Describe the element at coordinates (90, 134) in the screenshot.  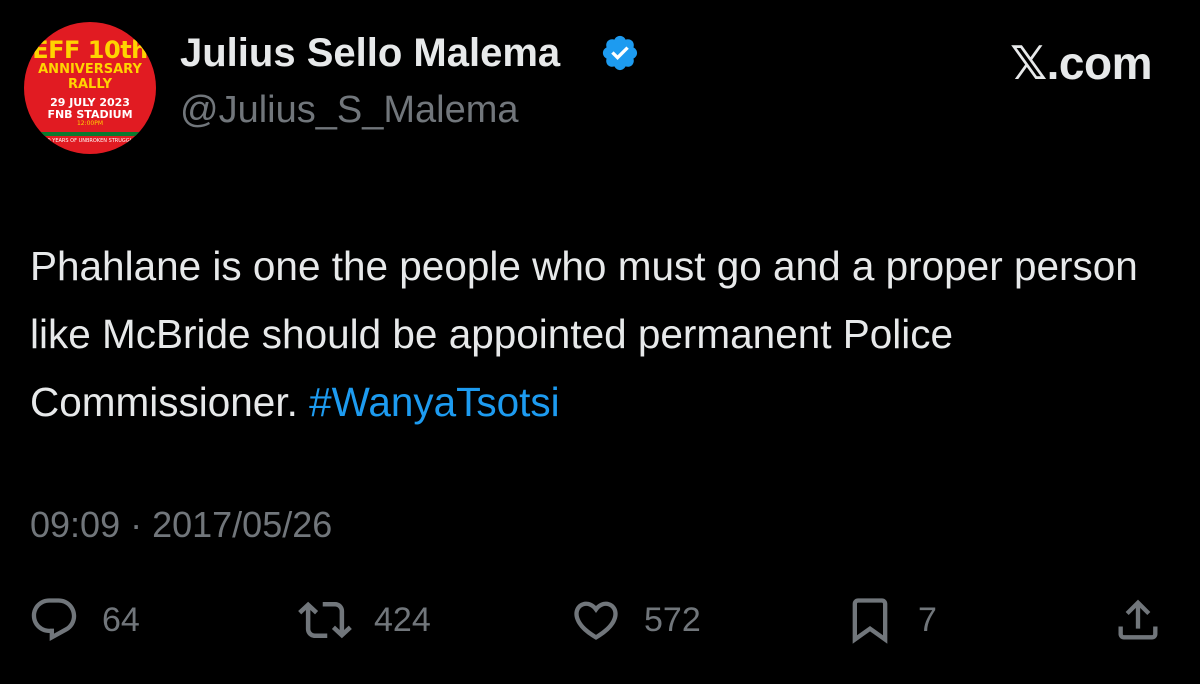
I see `avatar-stripe` at that location.